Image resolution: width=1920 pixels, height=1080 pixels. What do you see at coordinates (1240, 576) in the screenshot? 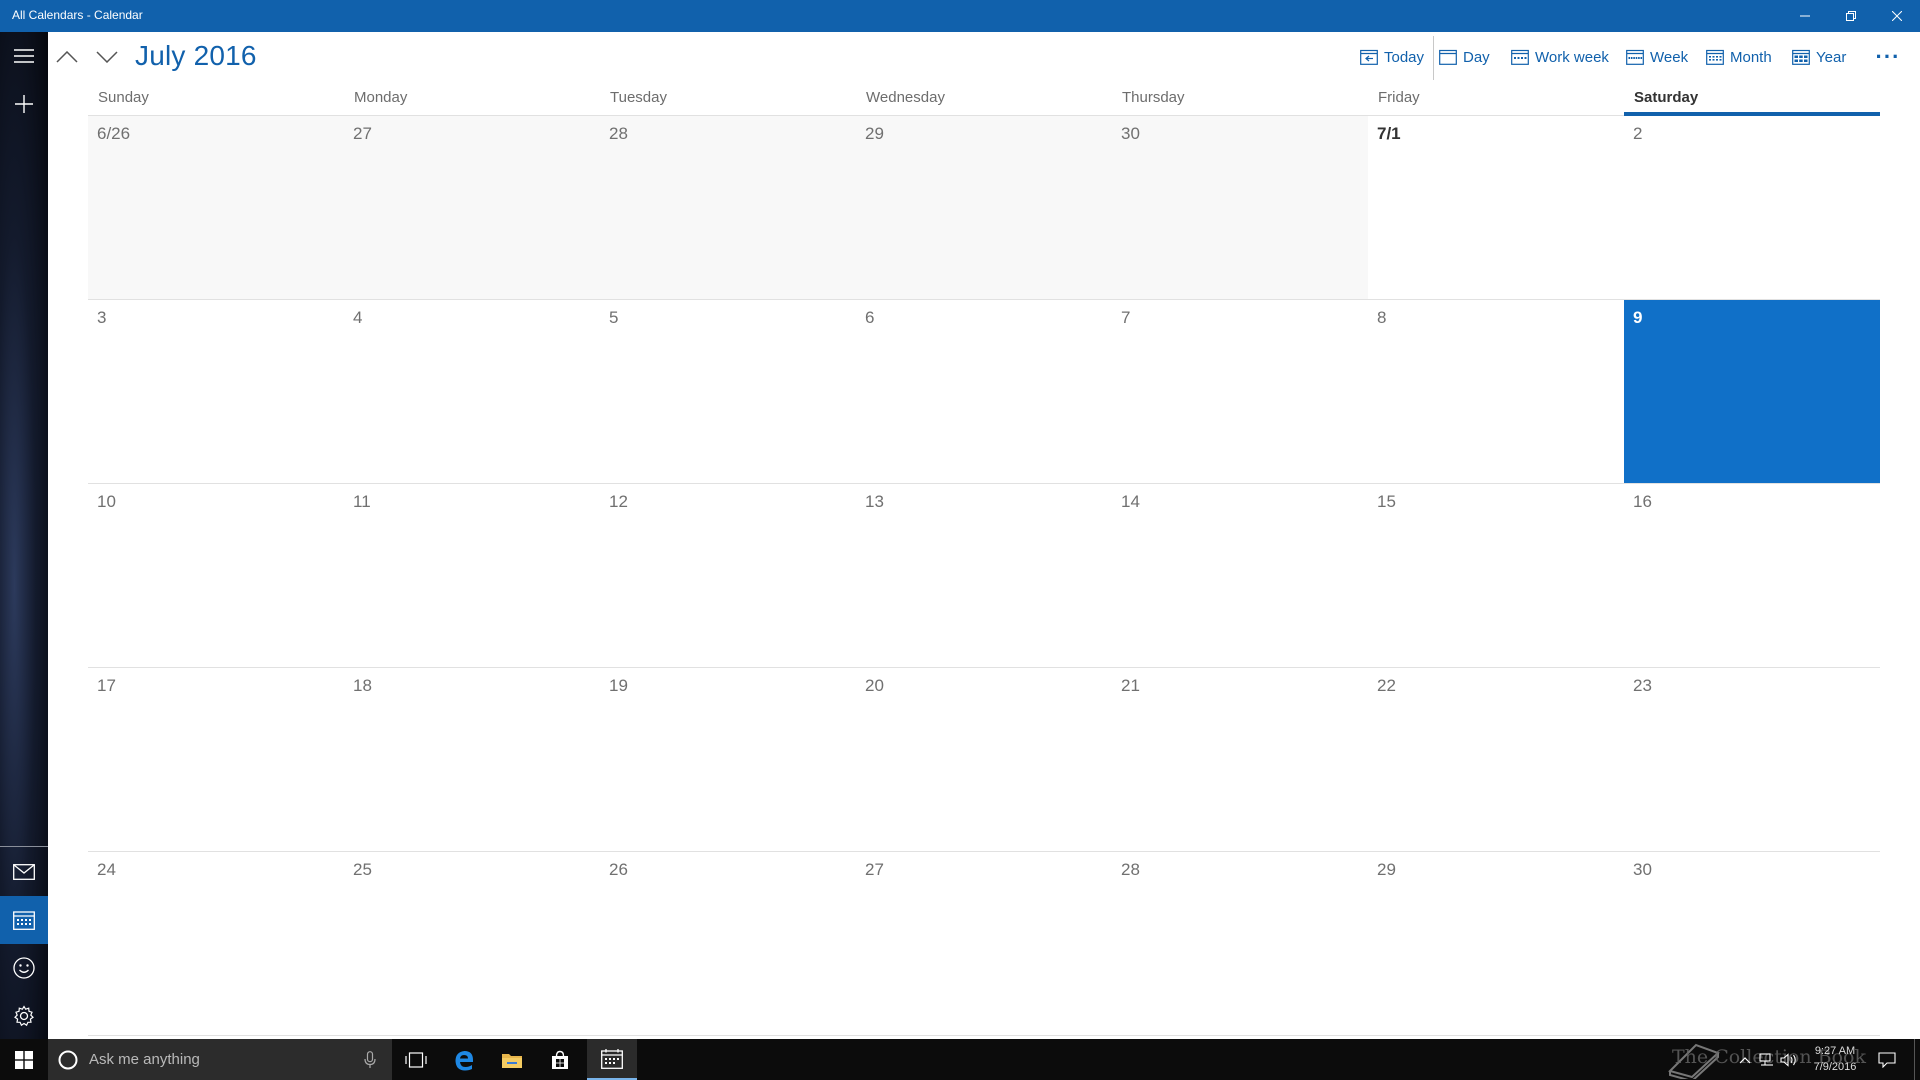
I see `day-cell: 14` at bounding box center [1240, 576].